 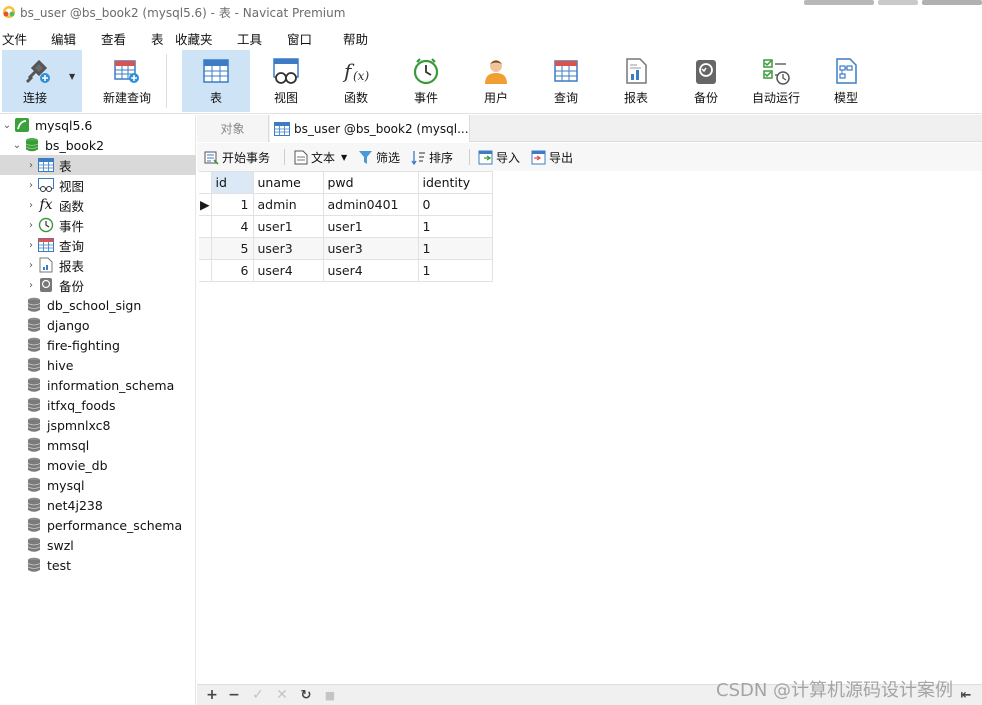 I want to click on tree-item-reports: › 报表, so click(x=98, y=265).